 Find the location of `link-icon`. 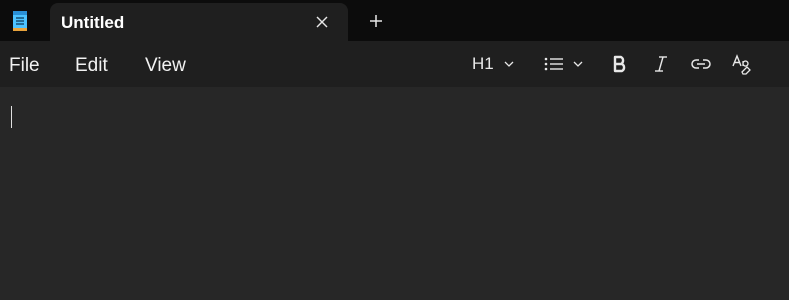

link-icon is located at coordinates (701, 64).